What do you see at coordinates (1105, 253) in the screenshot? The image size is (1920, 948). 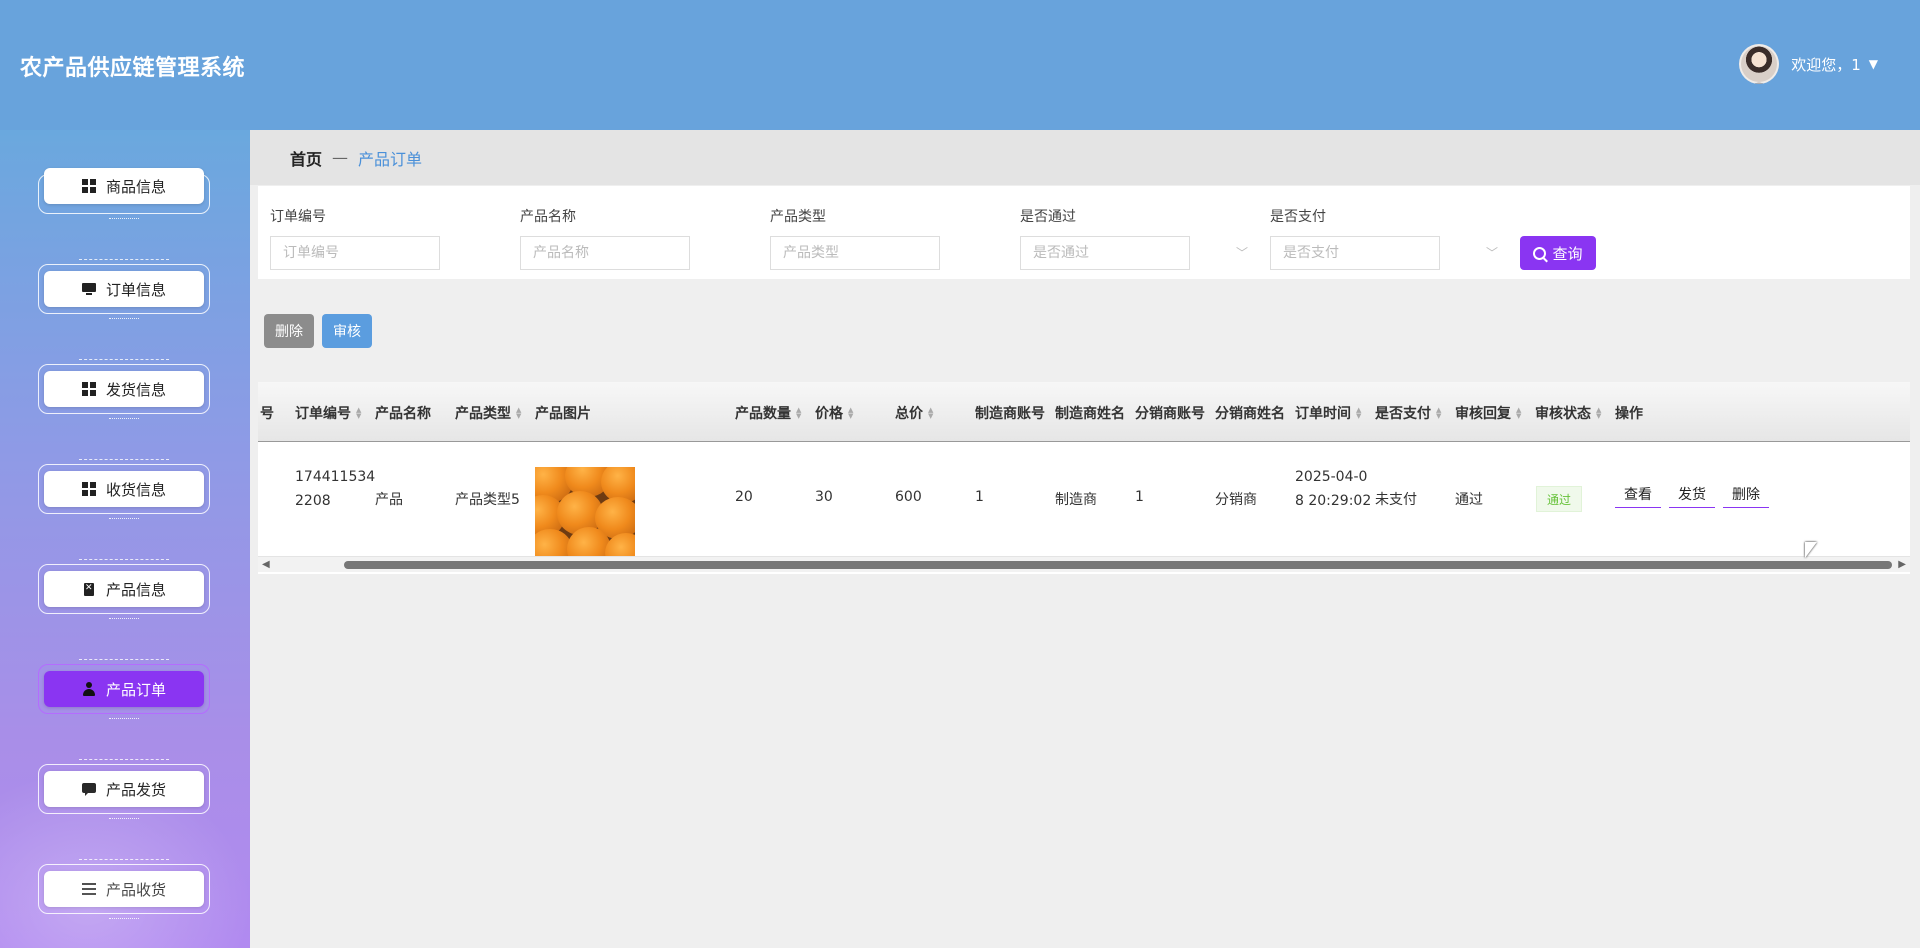 I see `is-approved-select` at bounding box center [1105, 253].